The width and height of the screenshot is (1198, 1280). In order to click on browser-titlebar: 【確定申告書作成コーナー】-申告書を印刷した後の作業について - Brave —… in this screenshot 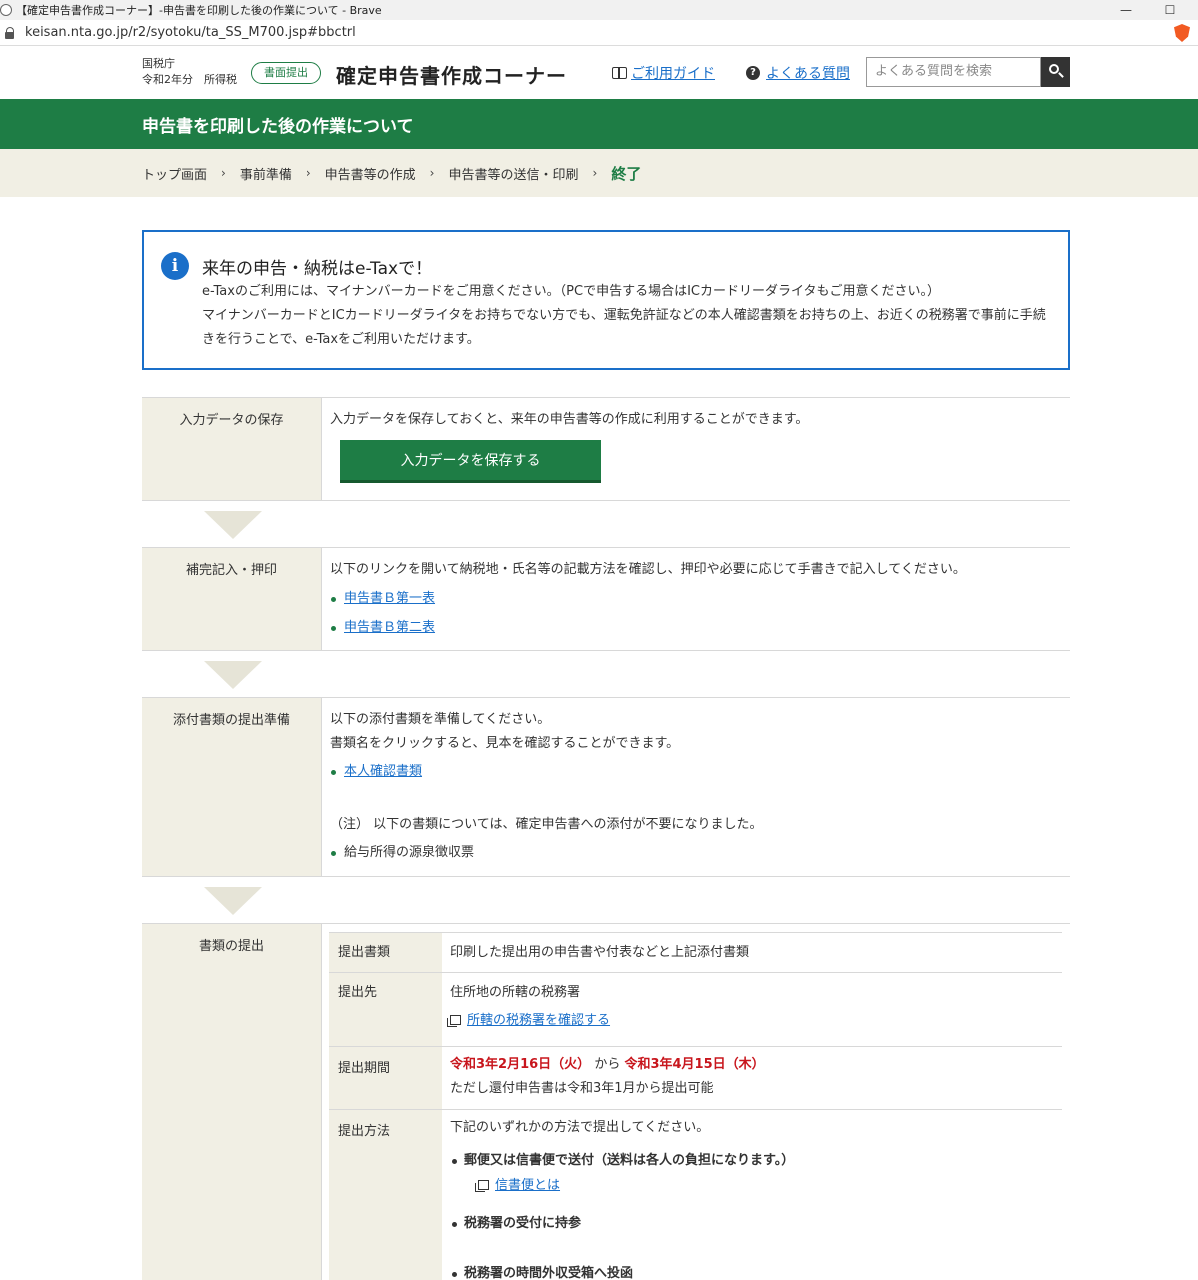, I will do `click(599, 10)`.